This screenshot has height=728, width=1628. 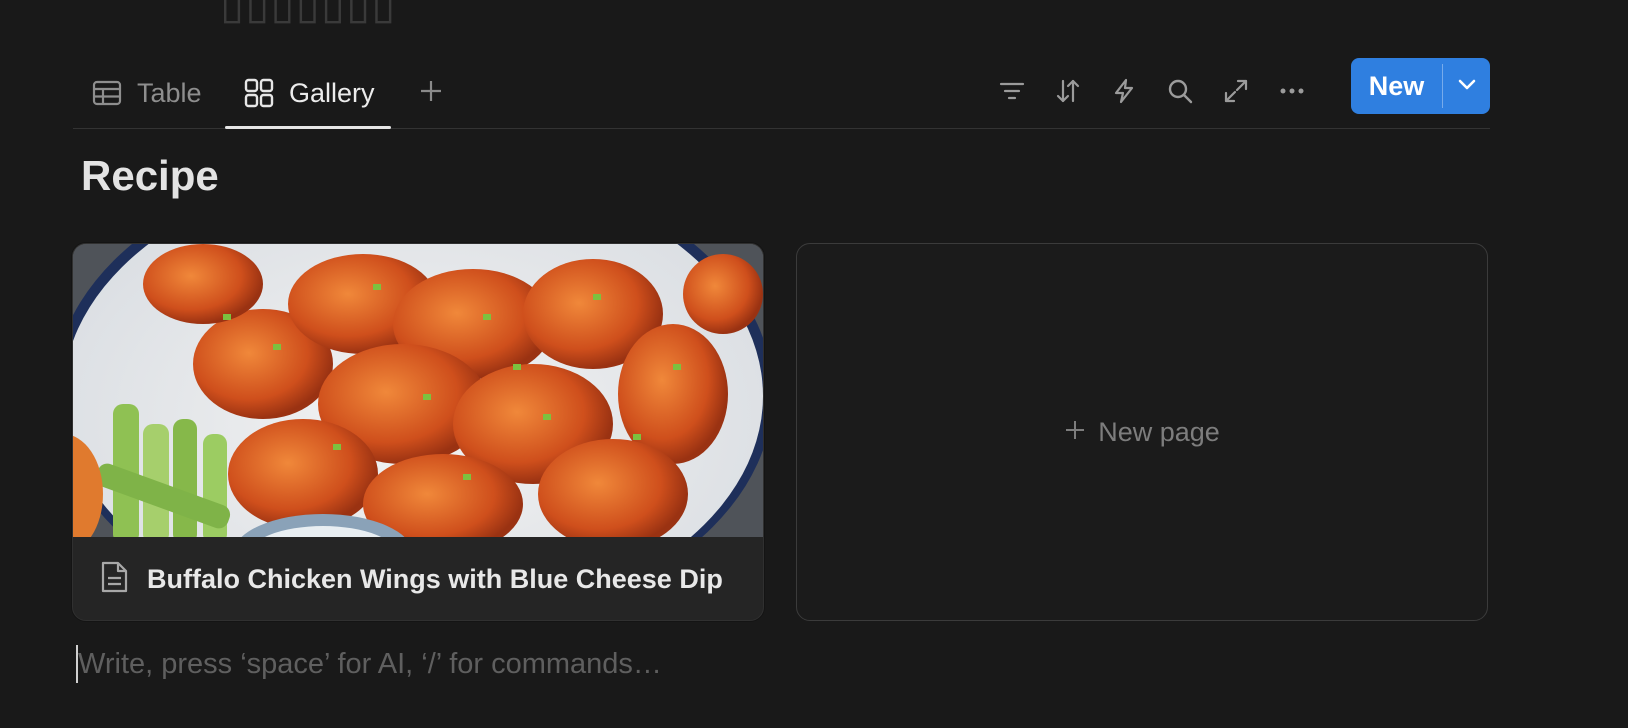 What do you see at coordinates (1159, 431) in the screenshot?
I see `new-page-text: New page` at bounding box center [1159, 431].